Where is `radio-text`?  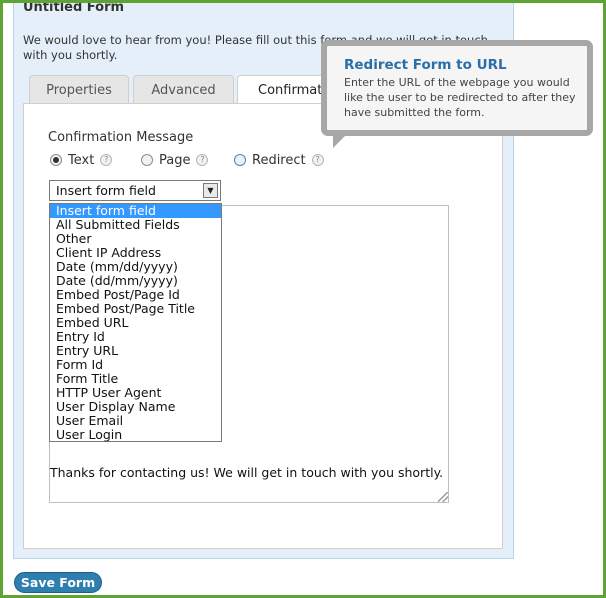
radio-text is located at coordinates (56, 160).